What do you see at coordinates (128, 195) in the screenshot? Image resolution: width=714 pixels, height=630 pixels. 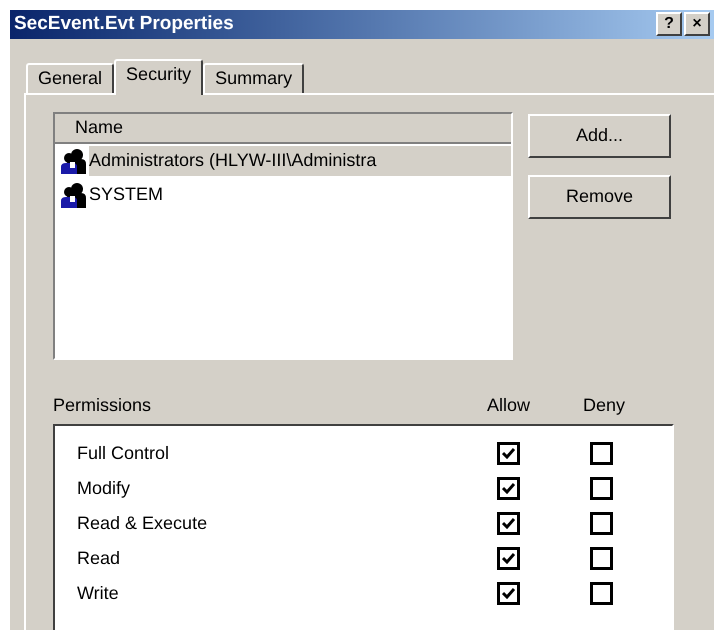 I see `list-item: SYSTEM` at bounding box center [128, 195].